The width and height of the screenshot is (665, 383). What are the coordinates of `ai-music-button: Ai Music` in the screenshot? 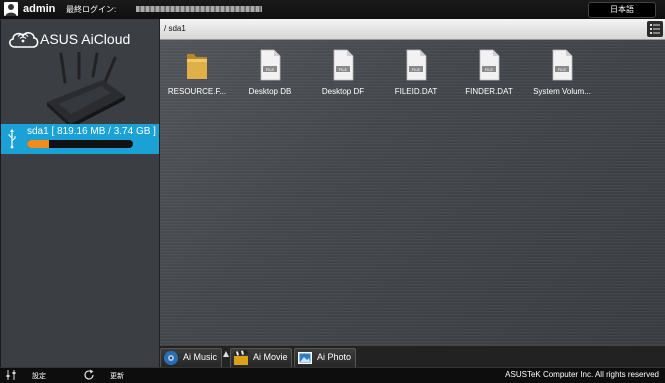 It's located at (191, 358).